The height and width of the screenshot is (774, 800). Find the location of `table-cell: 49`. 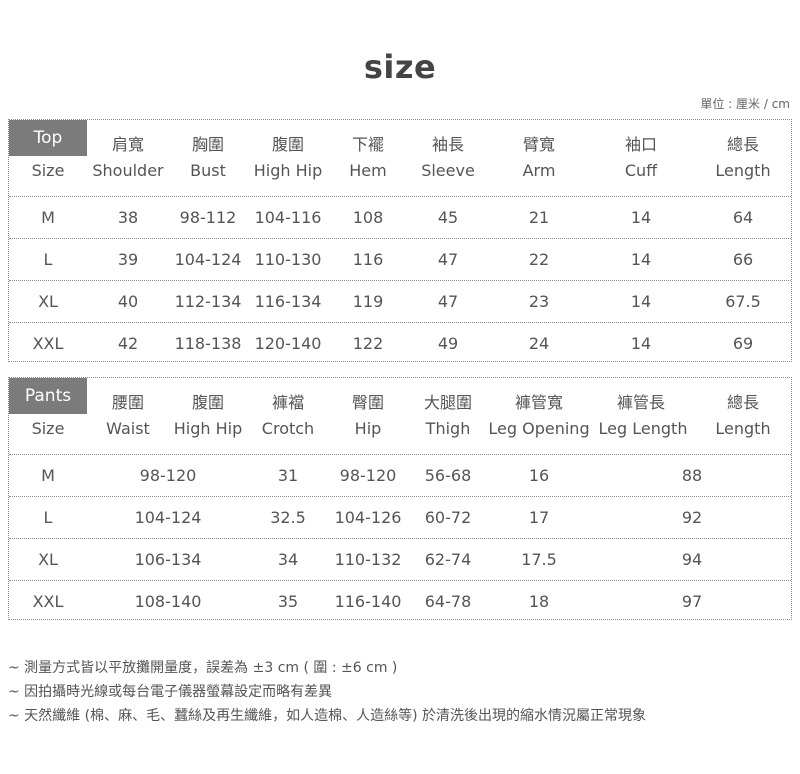

table-cell: 49 is located at coordinates (448, 343).